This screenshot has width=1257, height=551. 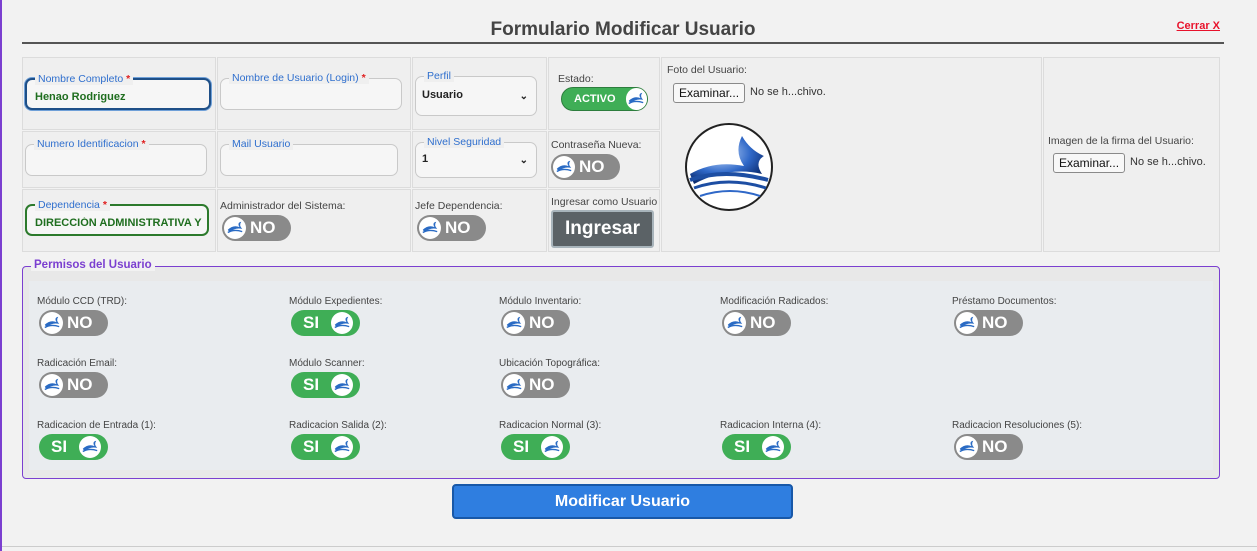 I want to click on nombre-completo-label: Nombre Completo *, so click(x=84, y=79).